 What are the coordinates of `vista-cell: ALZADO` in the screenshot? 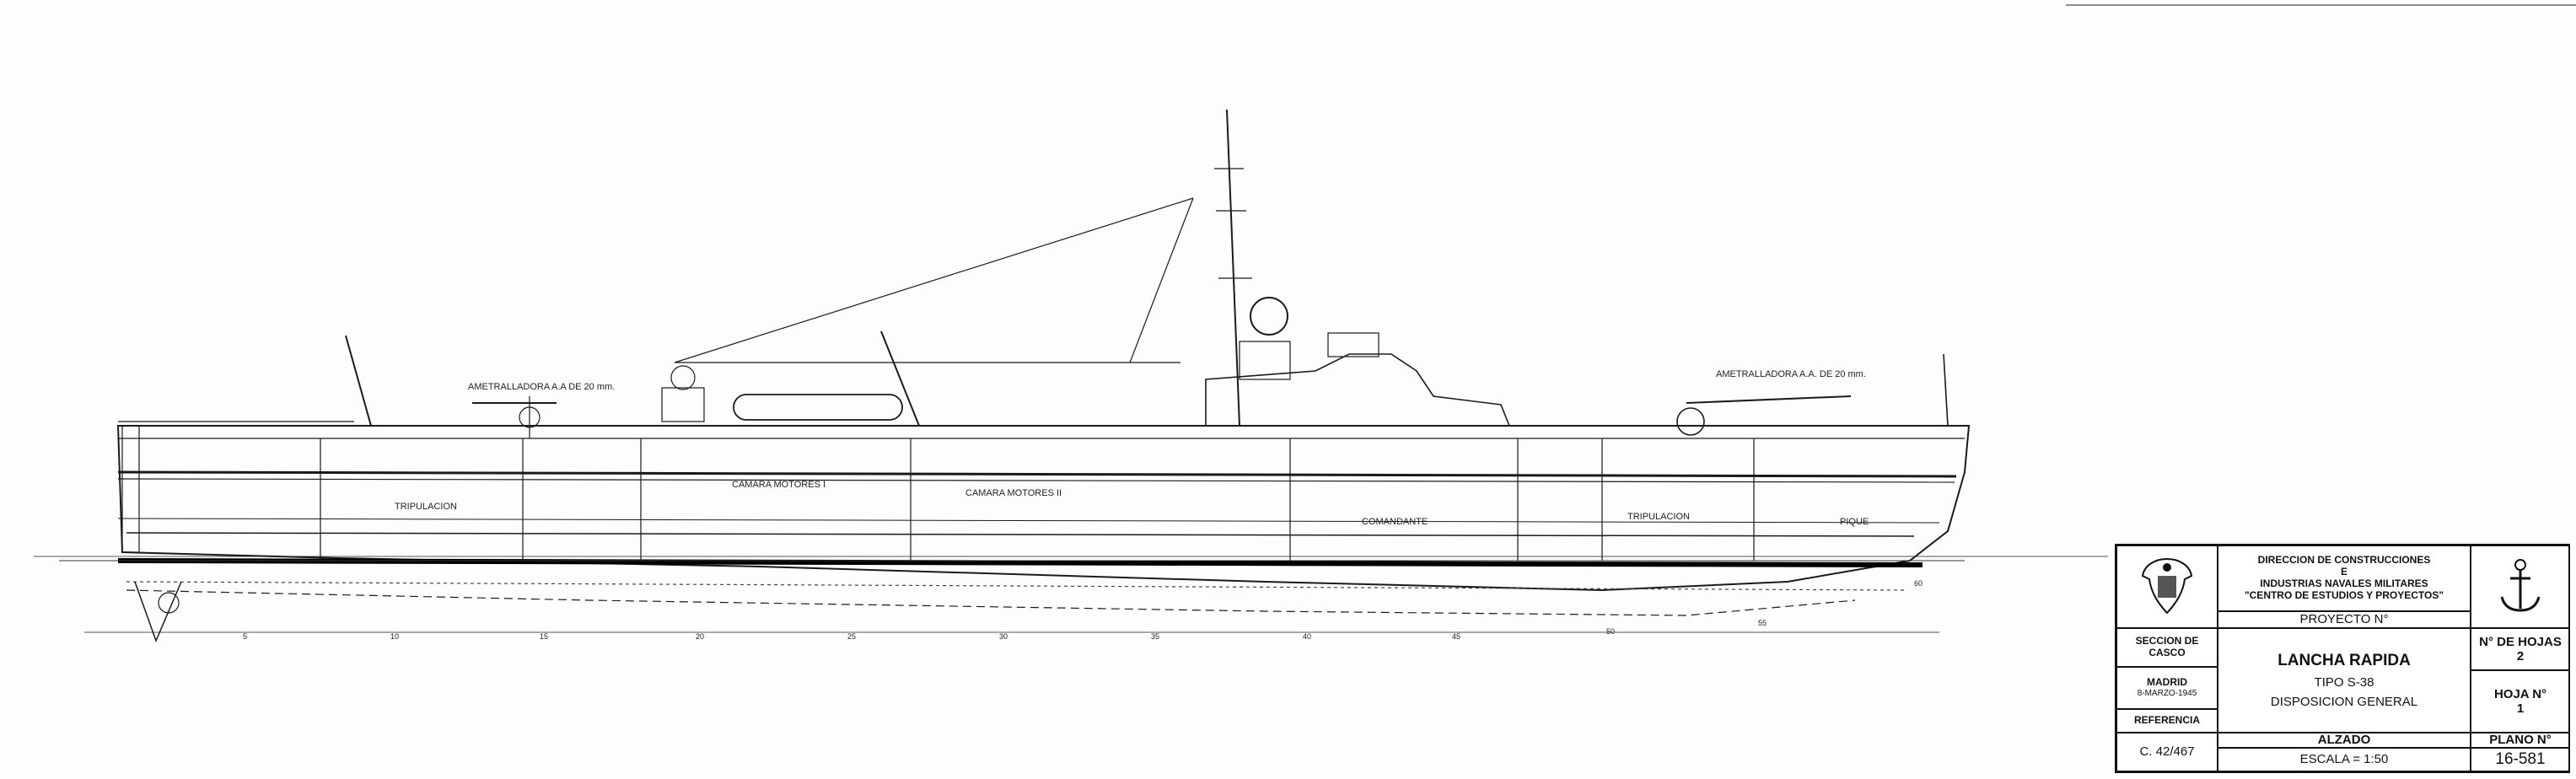 It's located at (2344, 740).